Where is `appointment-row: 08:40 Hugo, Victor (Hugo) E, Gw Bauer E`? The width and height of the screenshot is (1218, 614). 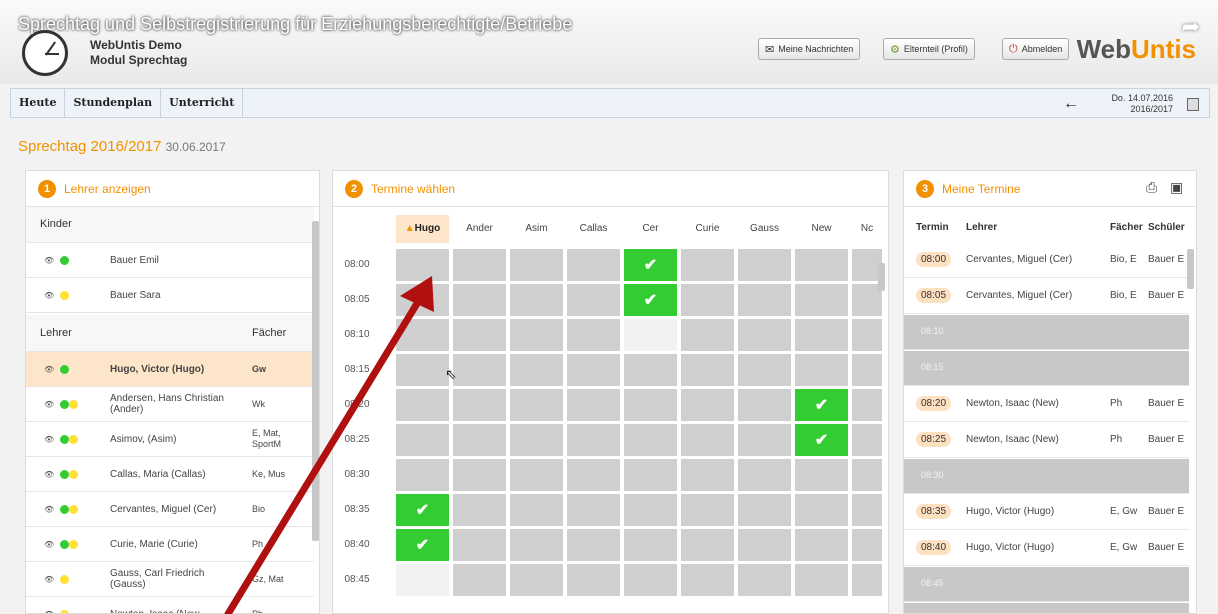 appointment-row: 08:40 Hugo, Victor (Hugo) E, Gw Bauer E is located at coordinates (1046, 548).